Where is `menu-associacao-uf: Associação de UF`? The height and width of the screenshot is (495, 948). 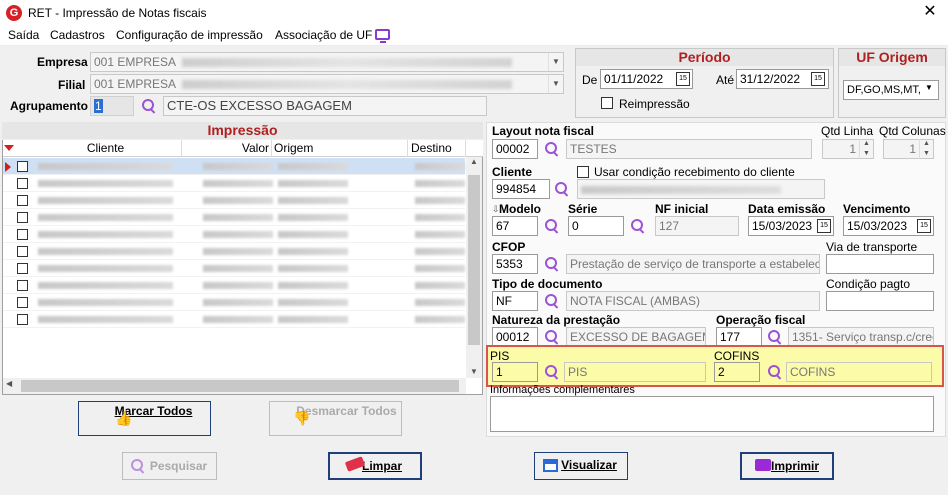
menu-associacao-uf: Associação de UF is located at coordinates (323, 35).